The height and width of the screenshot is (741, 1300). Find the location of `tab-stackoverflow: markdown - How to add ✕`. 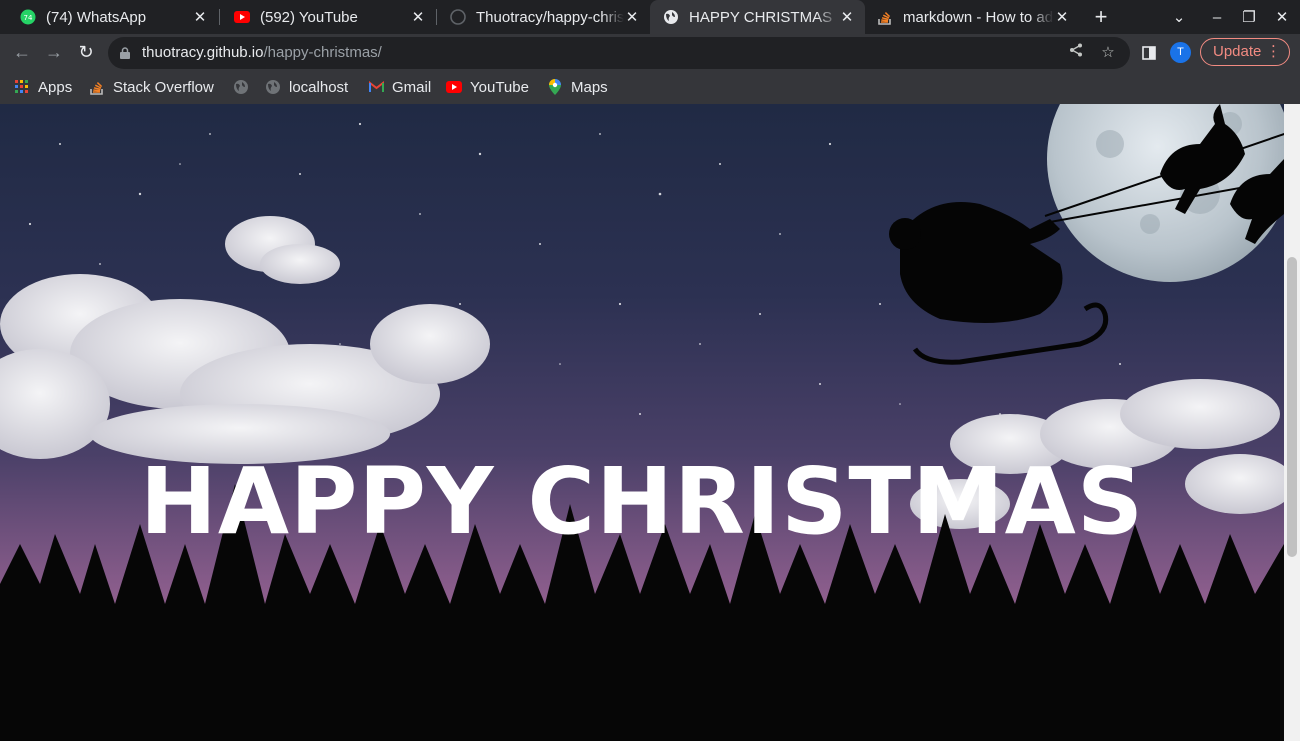

tab-stackoverflow: markdown - How to add ✕ is located at coordinates (972, 17).